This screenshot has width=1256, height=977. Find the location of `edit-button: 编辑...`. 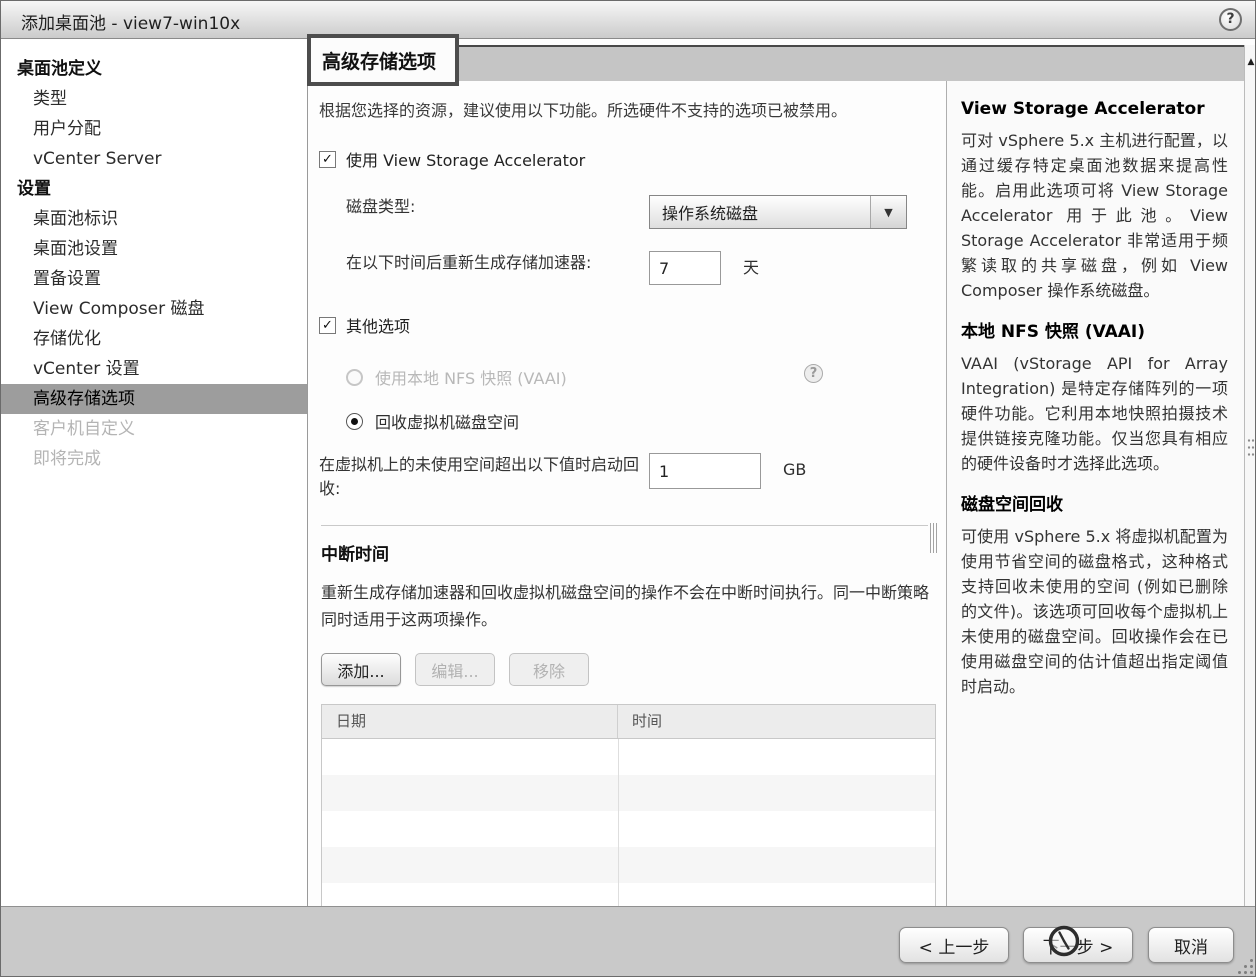

edit-button: 编辑... is located at coordinates (455, 669).